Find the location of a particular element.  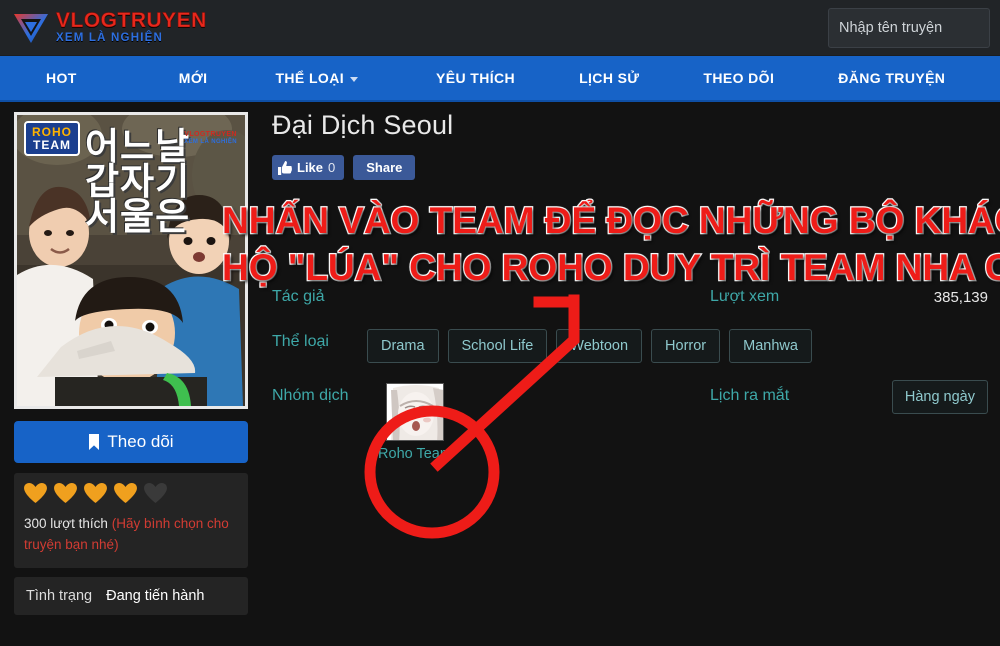

site-header: VLOGTRUYEN XEM LÀ NGHIỆN is located at coordinates (500, 28).